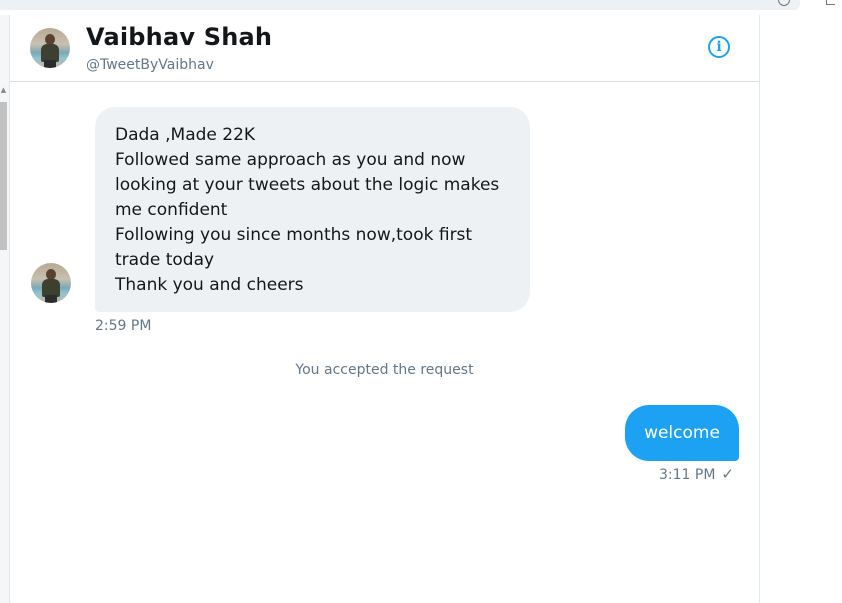 This screenshot has height=603, width=842. Describe the element at coordinates (759, 309) in the screenshot. I see `panel-divider` at that location.